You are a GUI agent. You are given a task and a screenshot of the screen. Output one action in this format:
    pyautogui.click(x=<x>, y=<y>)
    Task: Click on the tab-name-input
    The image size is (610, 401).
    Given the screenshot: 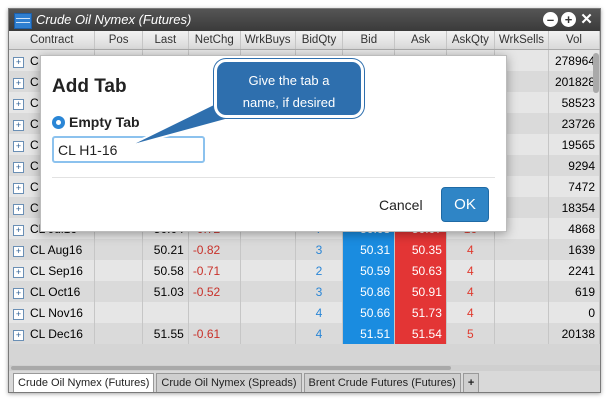 What is the action you would take?
    pyautogui.click(x=128, y=149)
    